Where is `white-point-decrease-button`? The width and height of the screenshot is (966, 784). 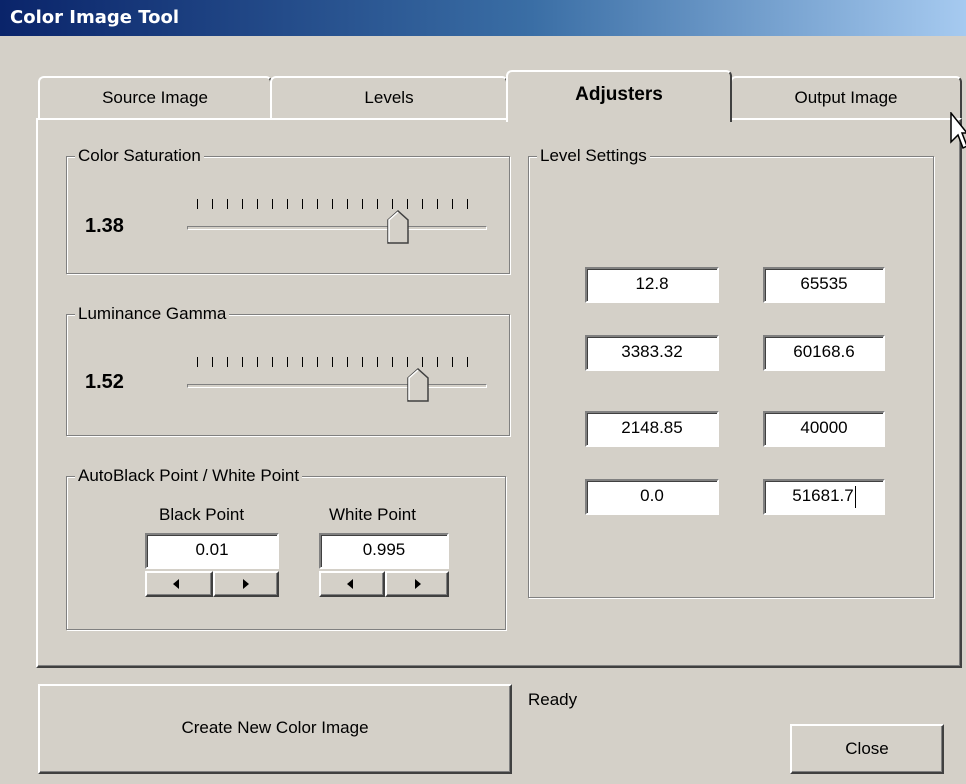
white-point-decrease-button is located at coordinates (352, 584).